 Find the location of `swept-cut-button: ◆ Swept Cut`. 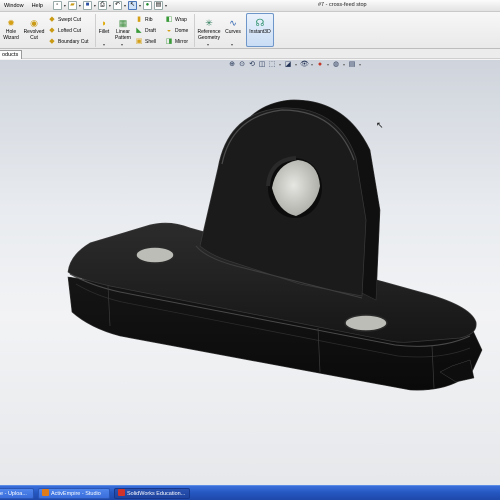

swept-cut-button: ◆ Swept Cut is located at coordinates (64, 20).